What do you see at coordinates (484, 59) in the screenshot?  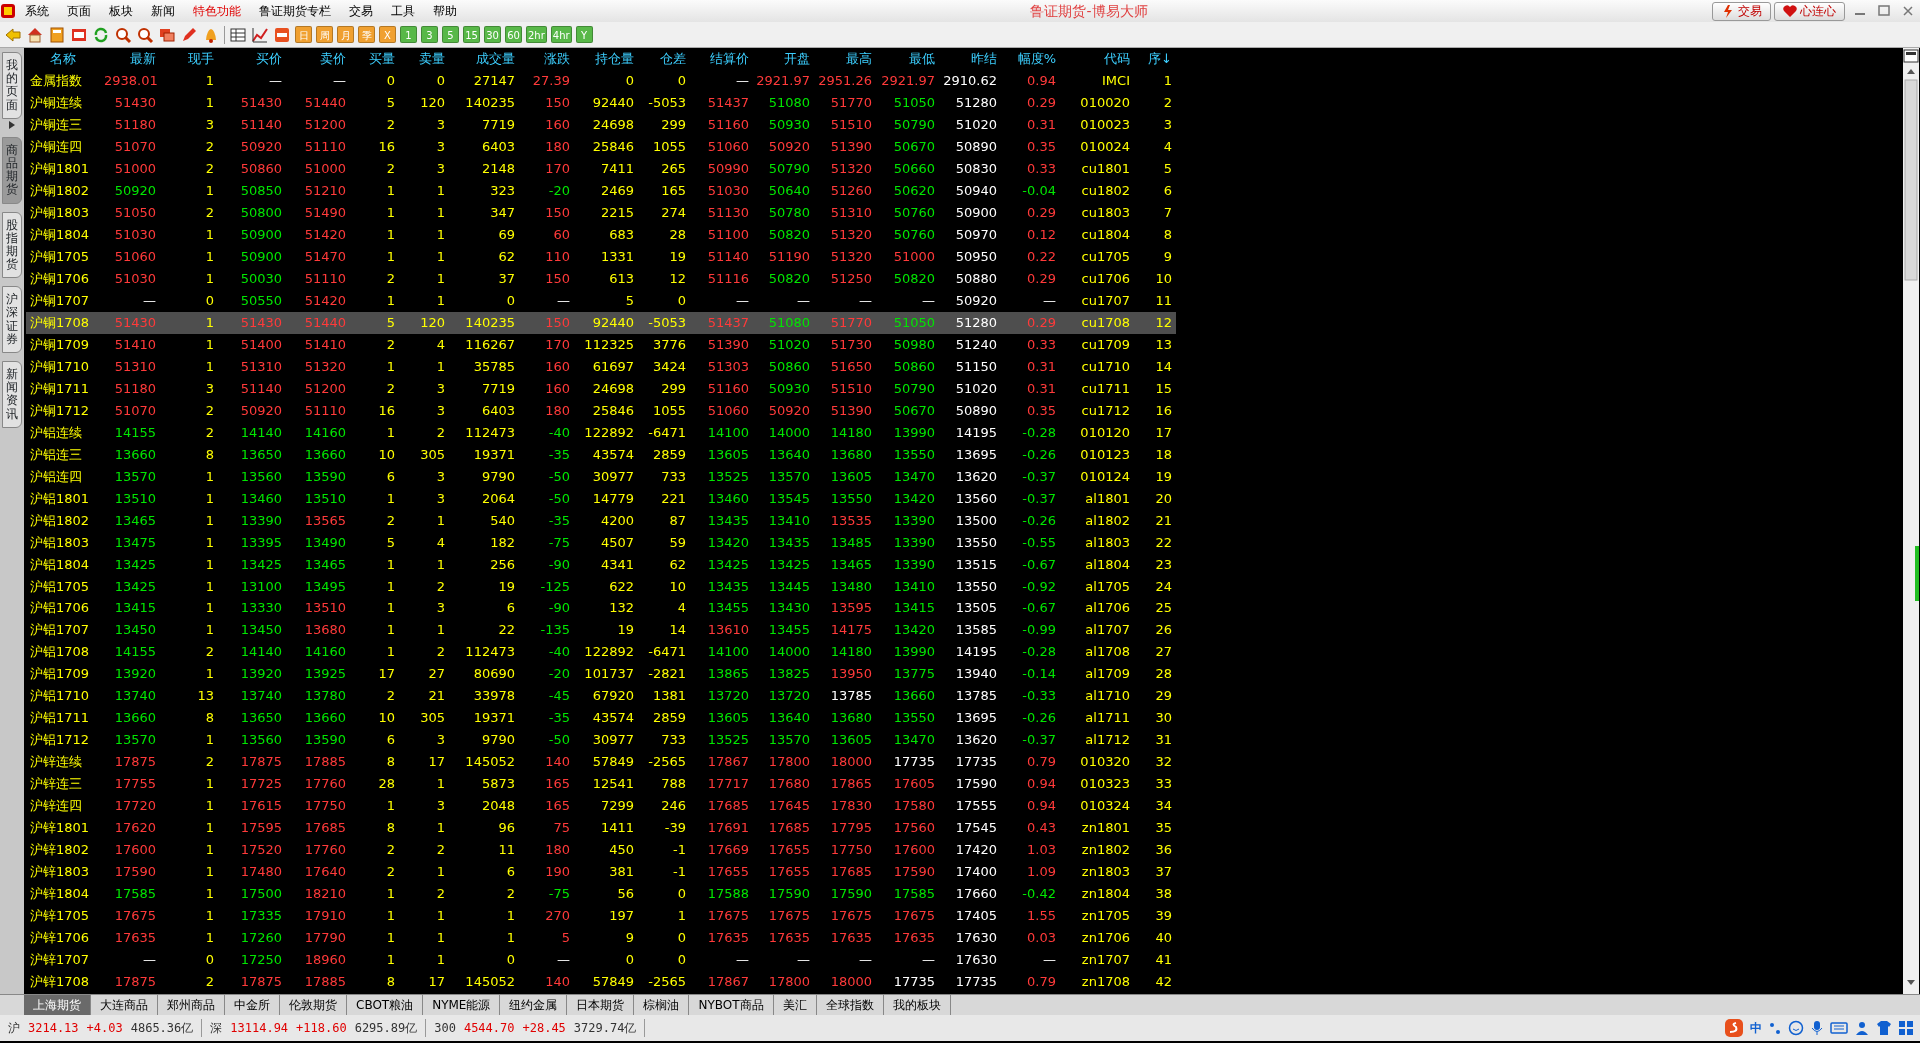 I see `column-header: 成交量` at bounding box center [484, 59].